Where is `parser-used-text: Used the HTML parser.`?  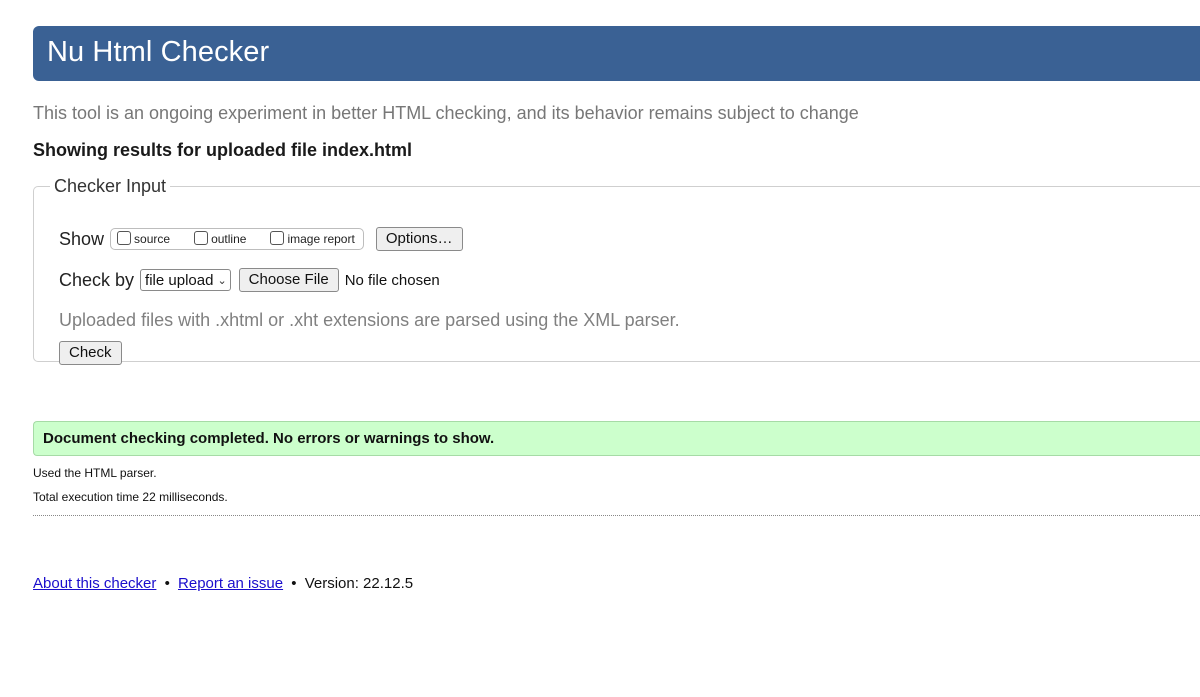
parser-used-text: Used the HTML parser. is located at coordinates (95, 473).